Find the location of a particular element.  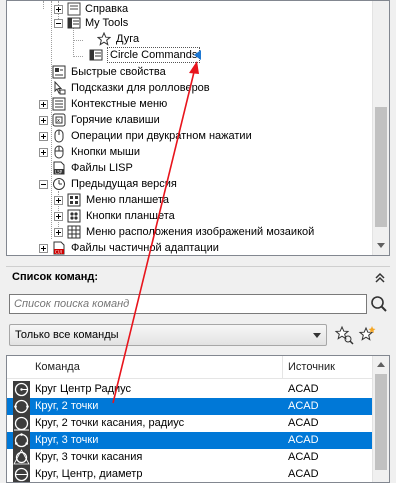

tree-item-tablet-buttons: Кнопки планшета is located at coordinates (187, 216).